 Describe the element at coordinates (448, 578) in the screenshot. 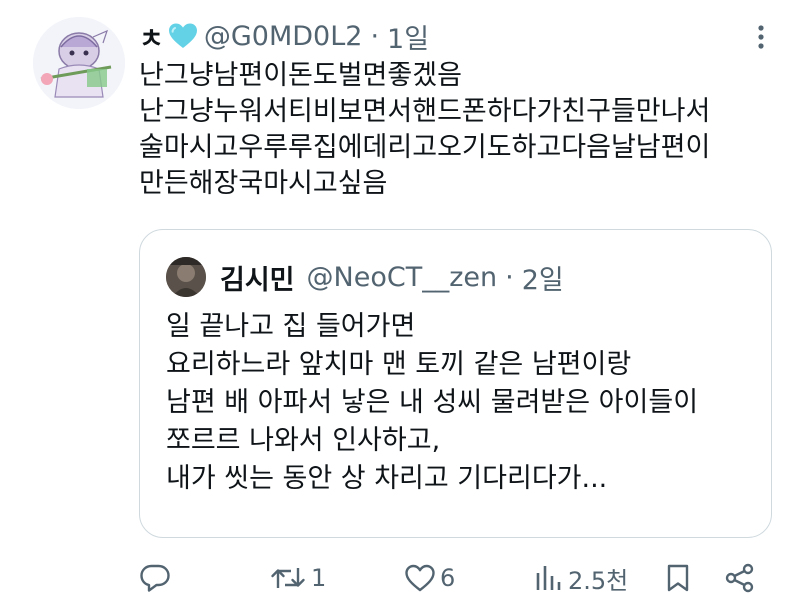

I see `like-count: 6` at that location.